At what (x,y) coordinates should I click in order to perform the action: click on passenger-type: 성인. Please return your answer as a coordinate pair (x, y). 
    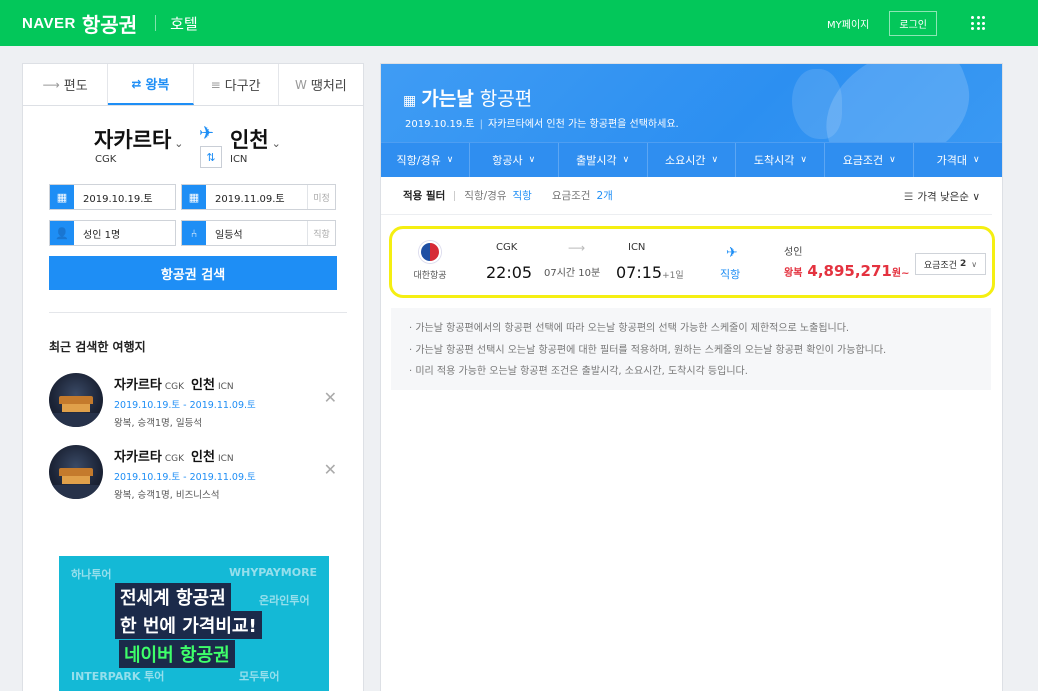
    Looking at the image, I should click on (793, 252).